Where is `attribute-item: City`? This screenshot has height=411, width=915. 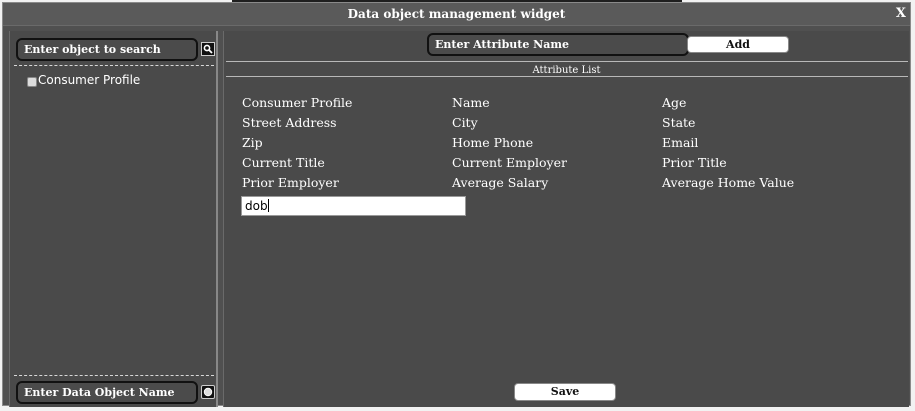
attribute-item: City is located at coordinates (557, 123).